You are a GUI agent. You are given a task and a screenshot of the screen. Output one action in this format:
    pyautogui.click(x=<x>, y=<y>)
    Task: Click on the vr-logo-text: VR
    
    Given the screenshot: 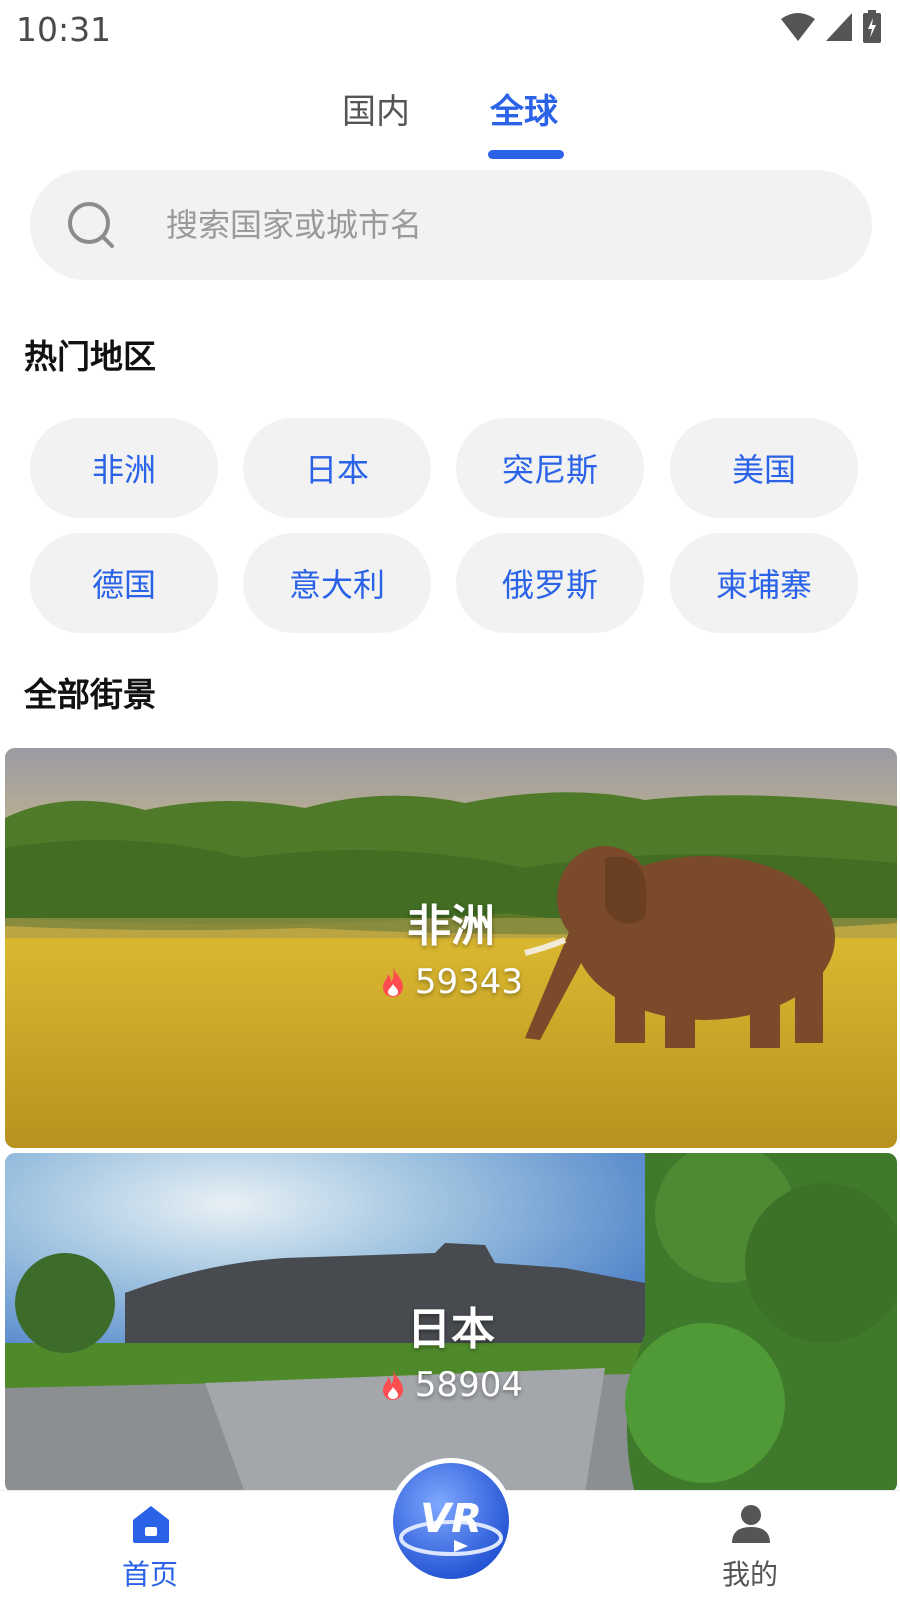 What is the action you would take?
    pyautogui.click(x=451, y=1519)
    